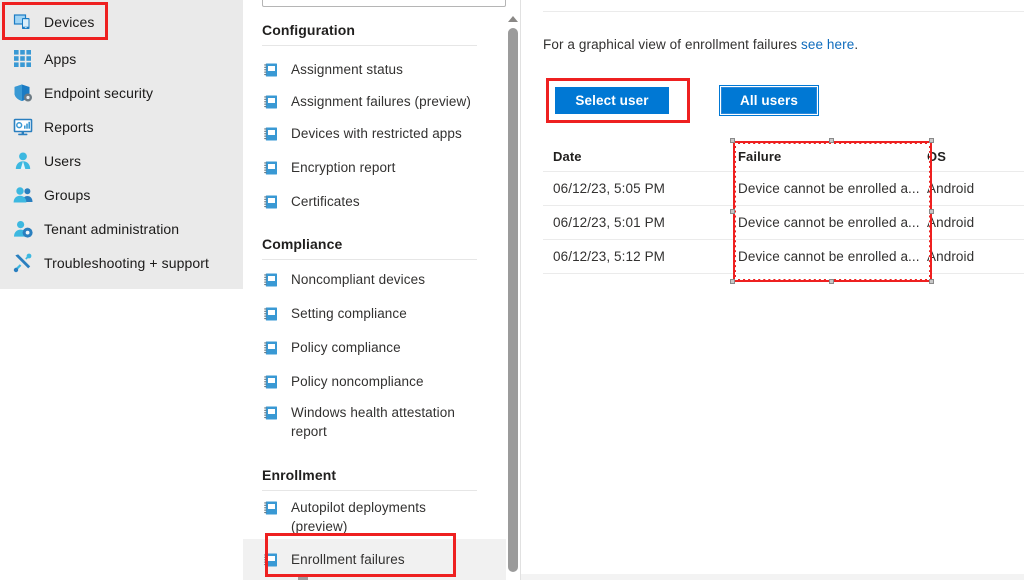 This screenshot has width=1024, height=580. I want to click on menu-item-noncompliant-devices: Noncompliant devices, so click(381, 279).